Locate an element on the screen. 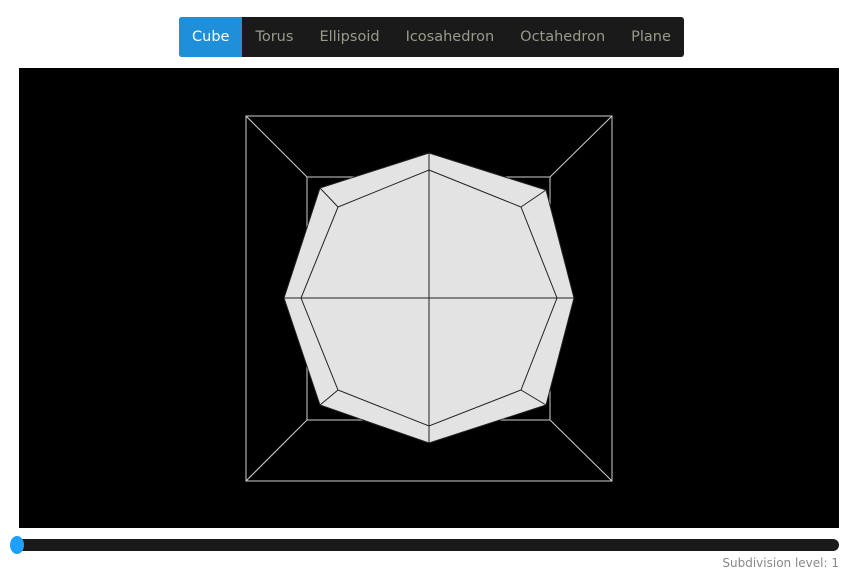 This screenshot has width=859, height=576. subdivision-level-label: Subdivision level: 1 is located at coordinates (780, 563).